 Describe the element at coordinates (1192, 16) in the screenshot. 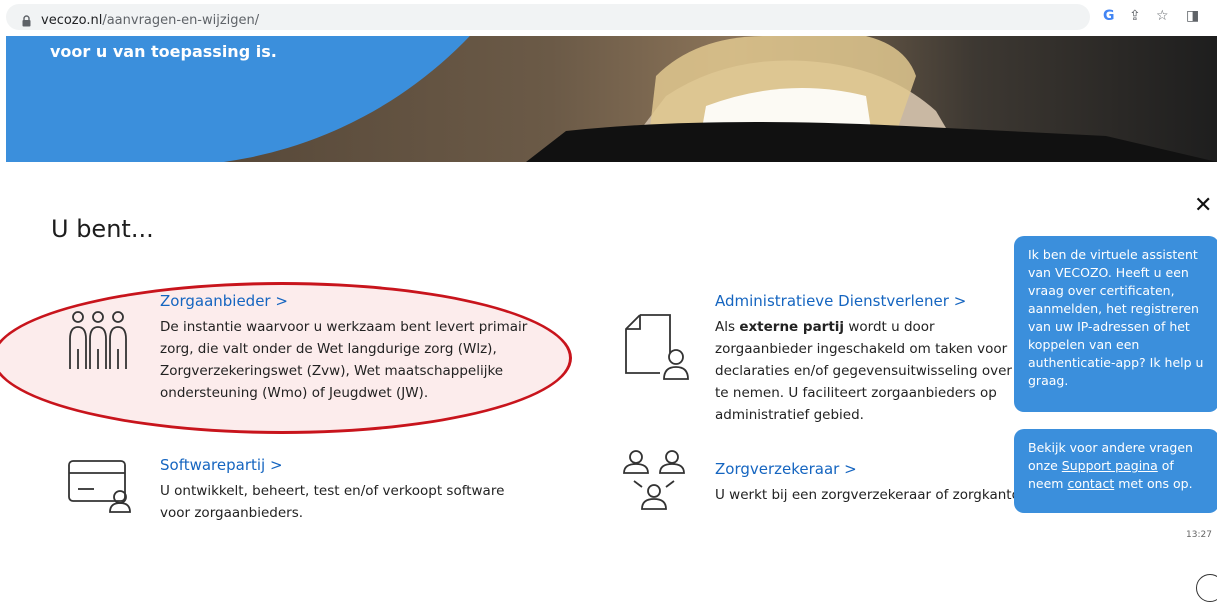

I see `side-panel-icon: ◨` at that location.